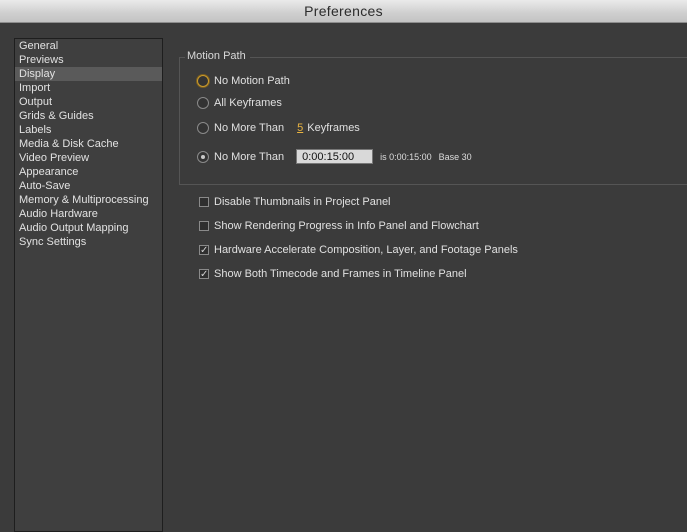 The height and width of the screenshot is (532, 687). Describe the element at coordinates (88, 46) in the screenshot. I see `sidebar-item-general: General` at that location.